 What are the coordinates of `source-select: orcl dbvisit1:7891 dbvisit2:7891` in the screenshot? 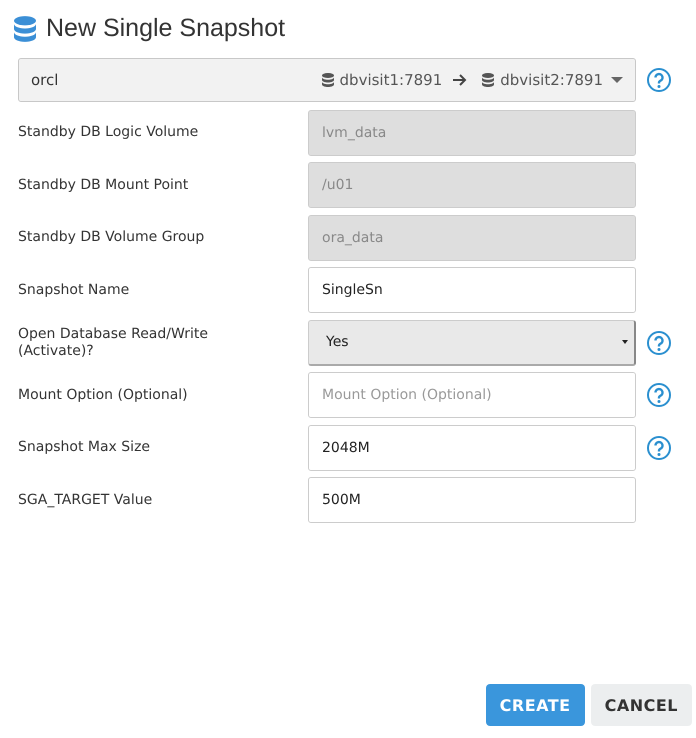 It's located at (327, 80).